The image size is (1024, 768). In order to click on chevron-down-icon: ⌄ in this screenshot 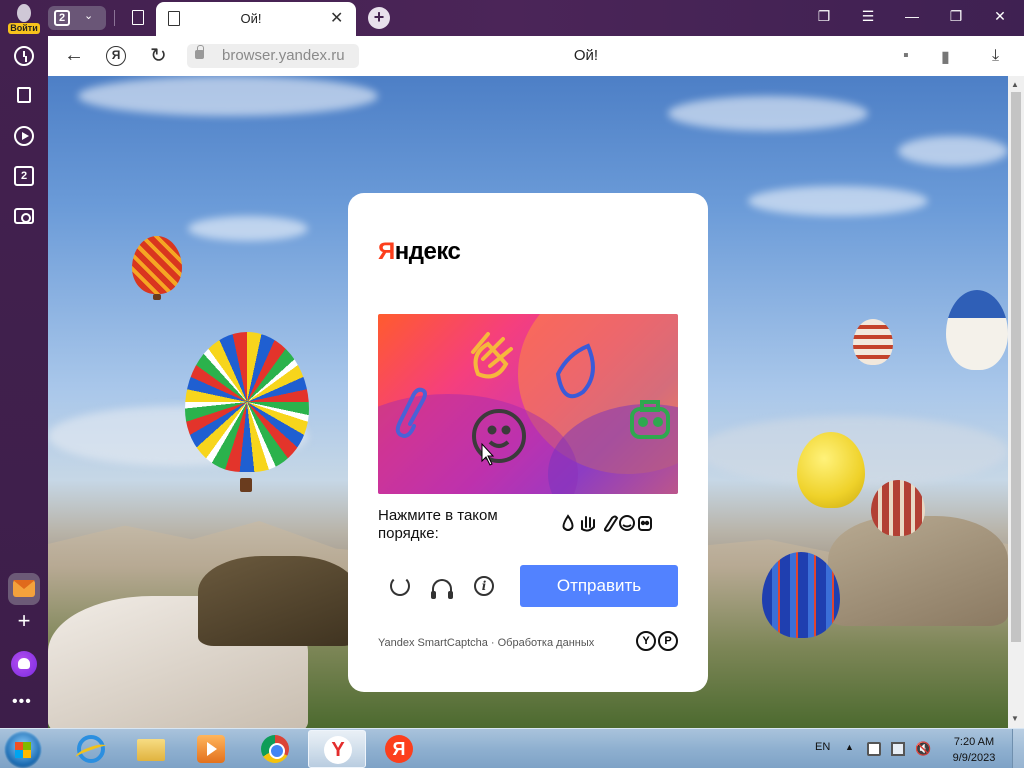, I will do `click(89, 16)`.